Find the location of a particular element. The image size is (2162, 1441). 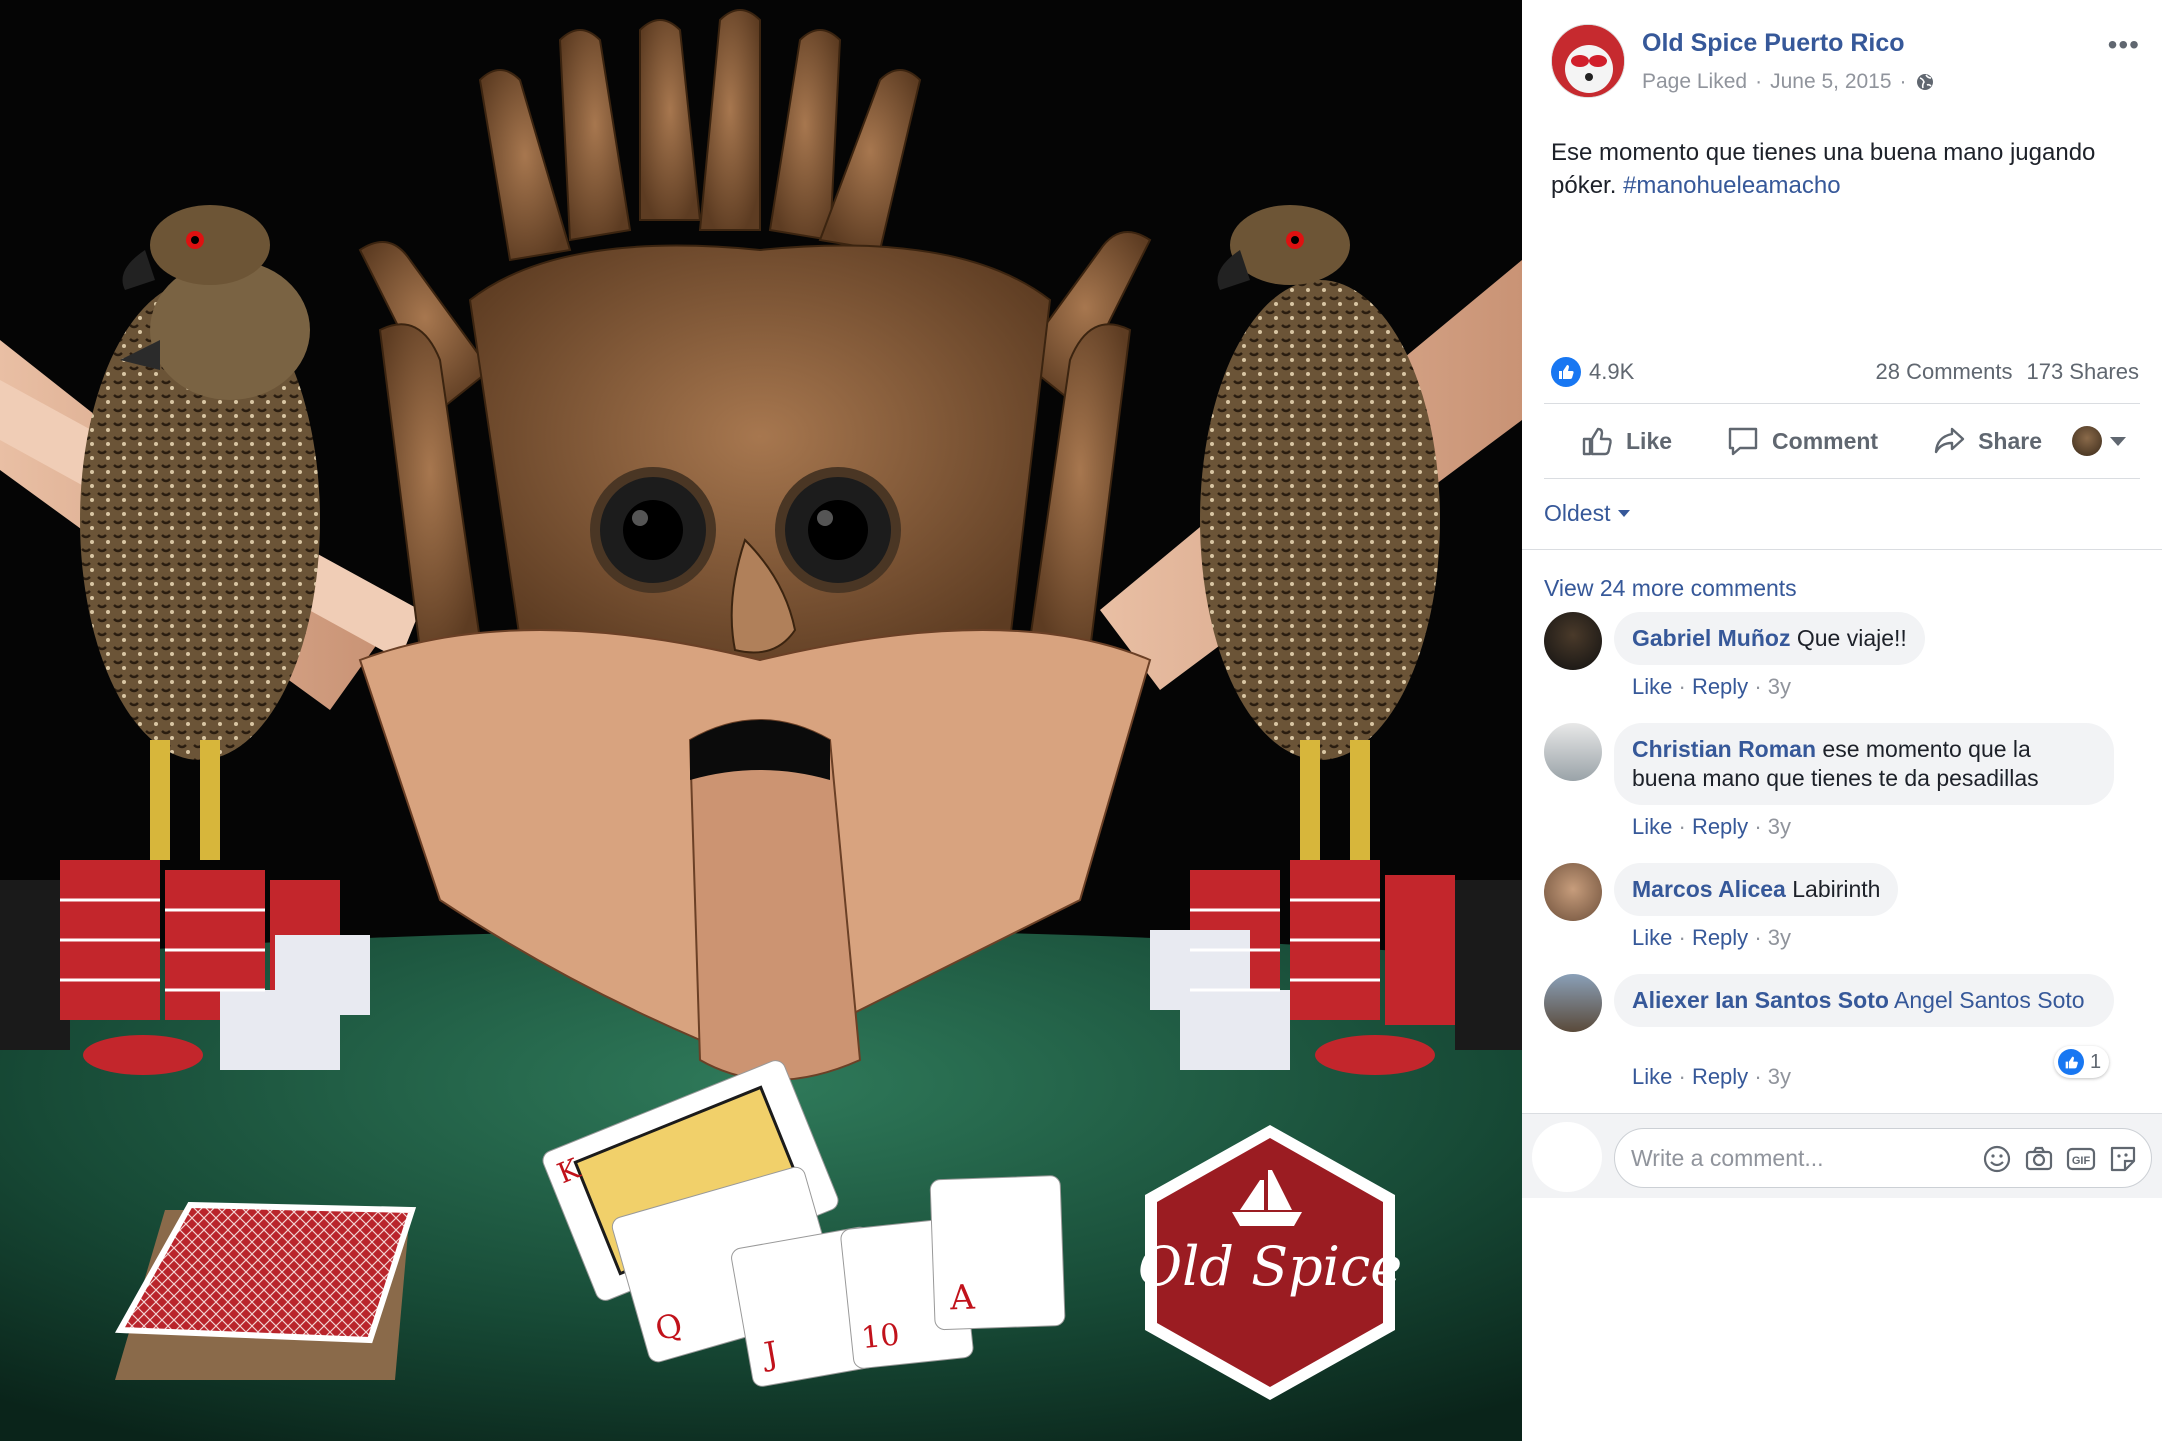

speech-bubble-icon is located at coordinates (1743, 441).